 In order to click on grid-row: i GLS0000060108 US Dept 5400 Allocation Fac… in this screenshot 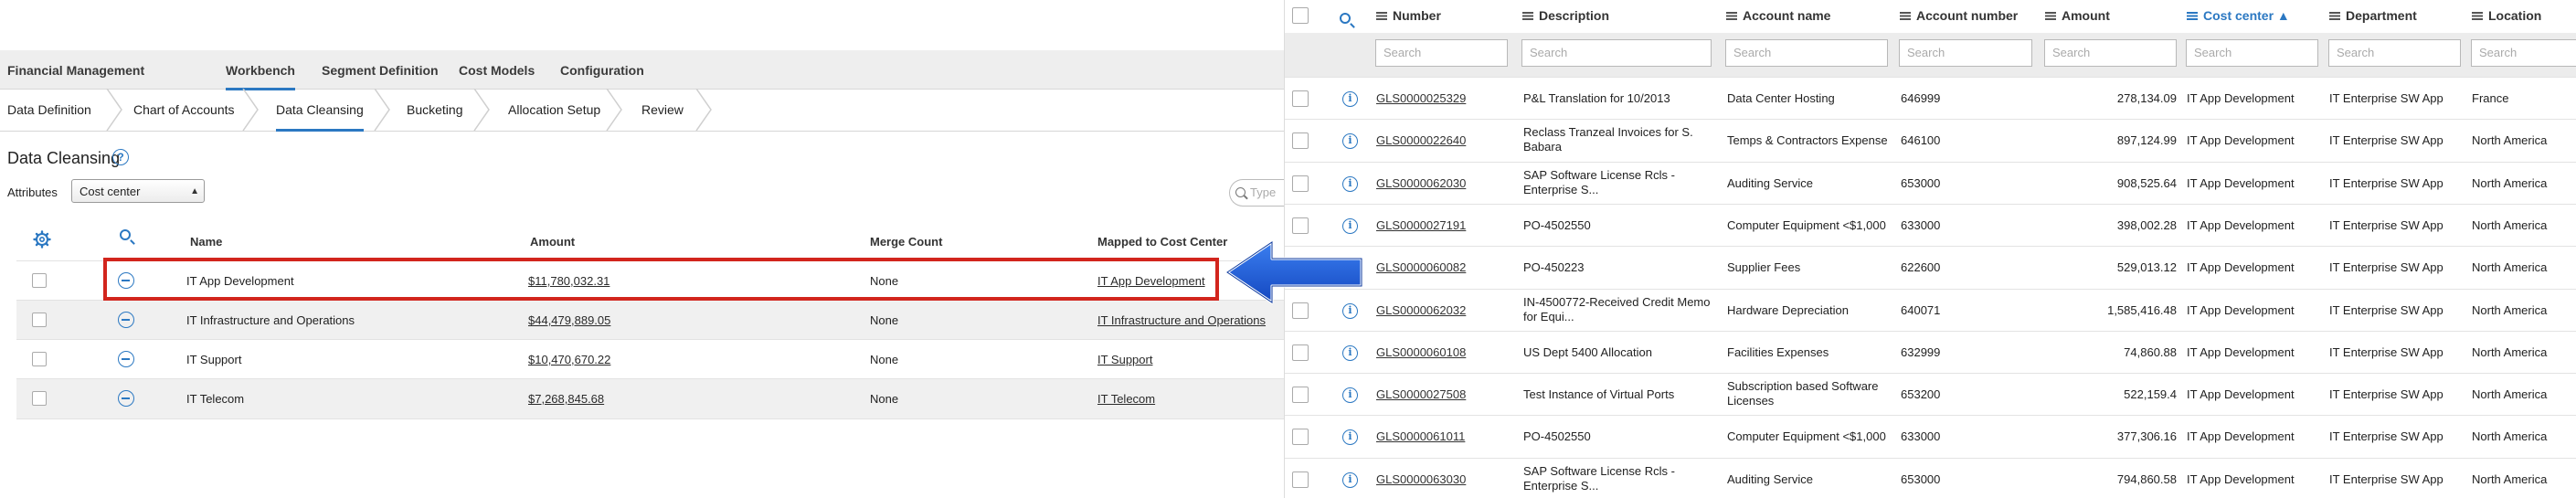, I will do `click(1931, 352)`.